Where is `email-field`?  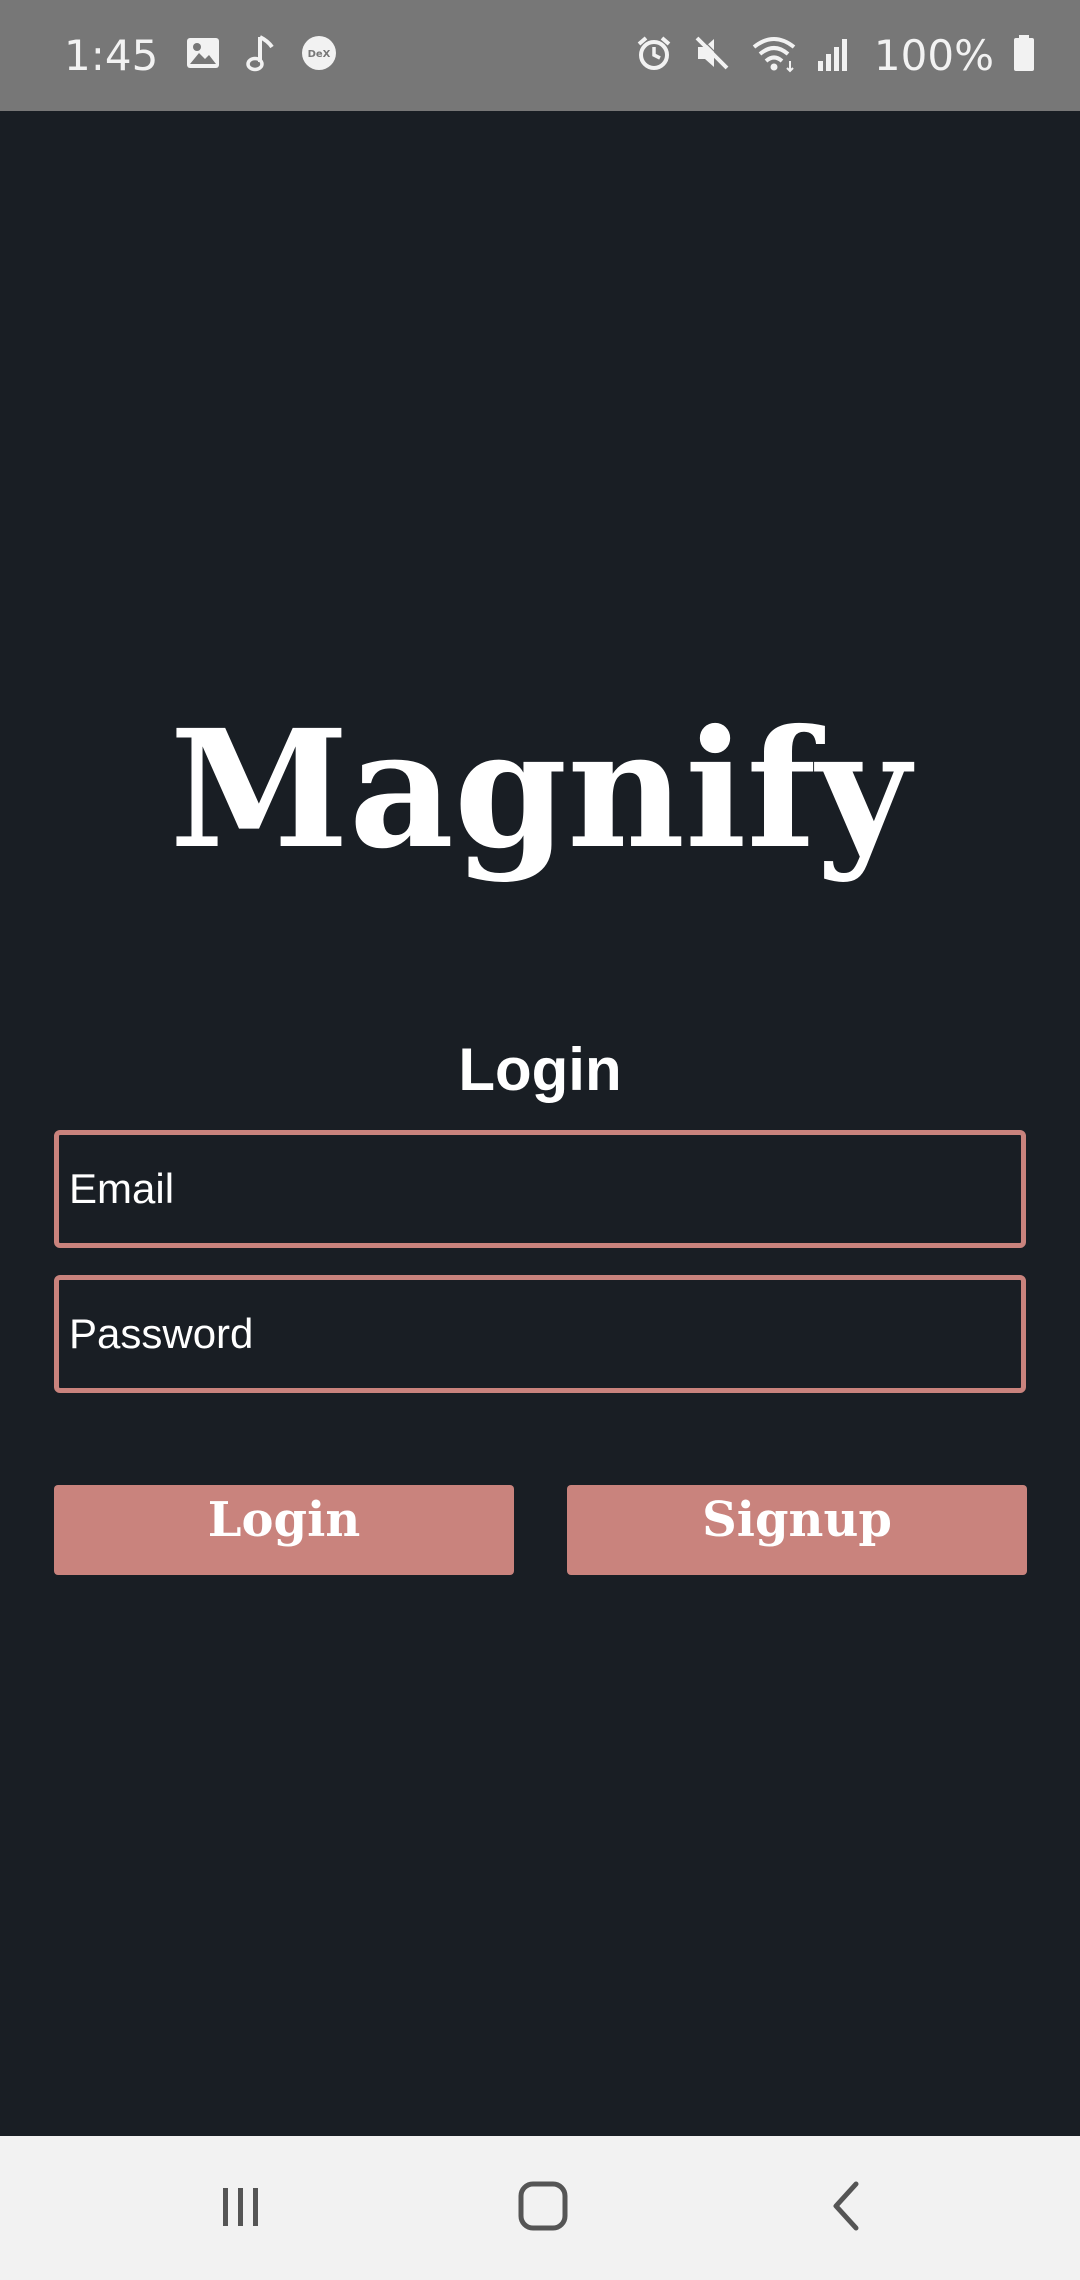
email-field is located at coordinates (540, 1189).